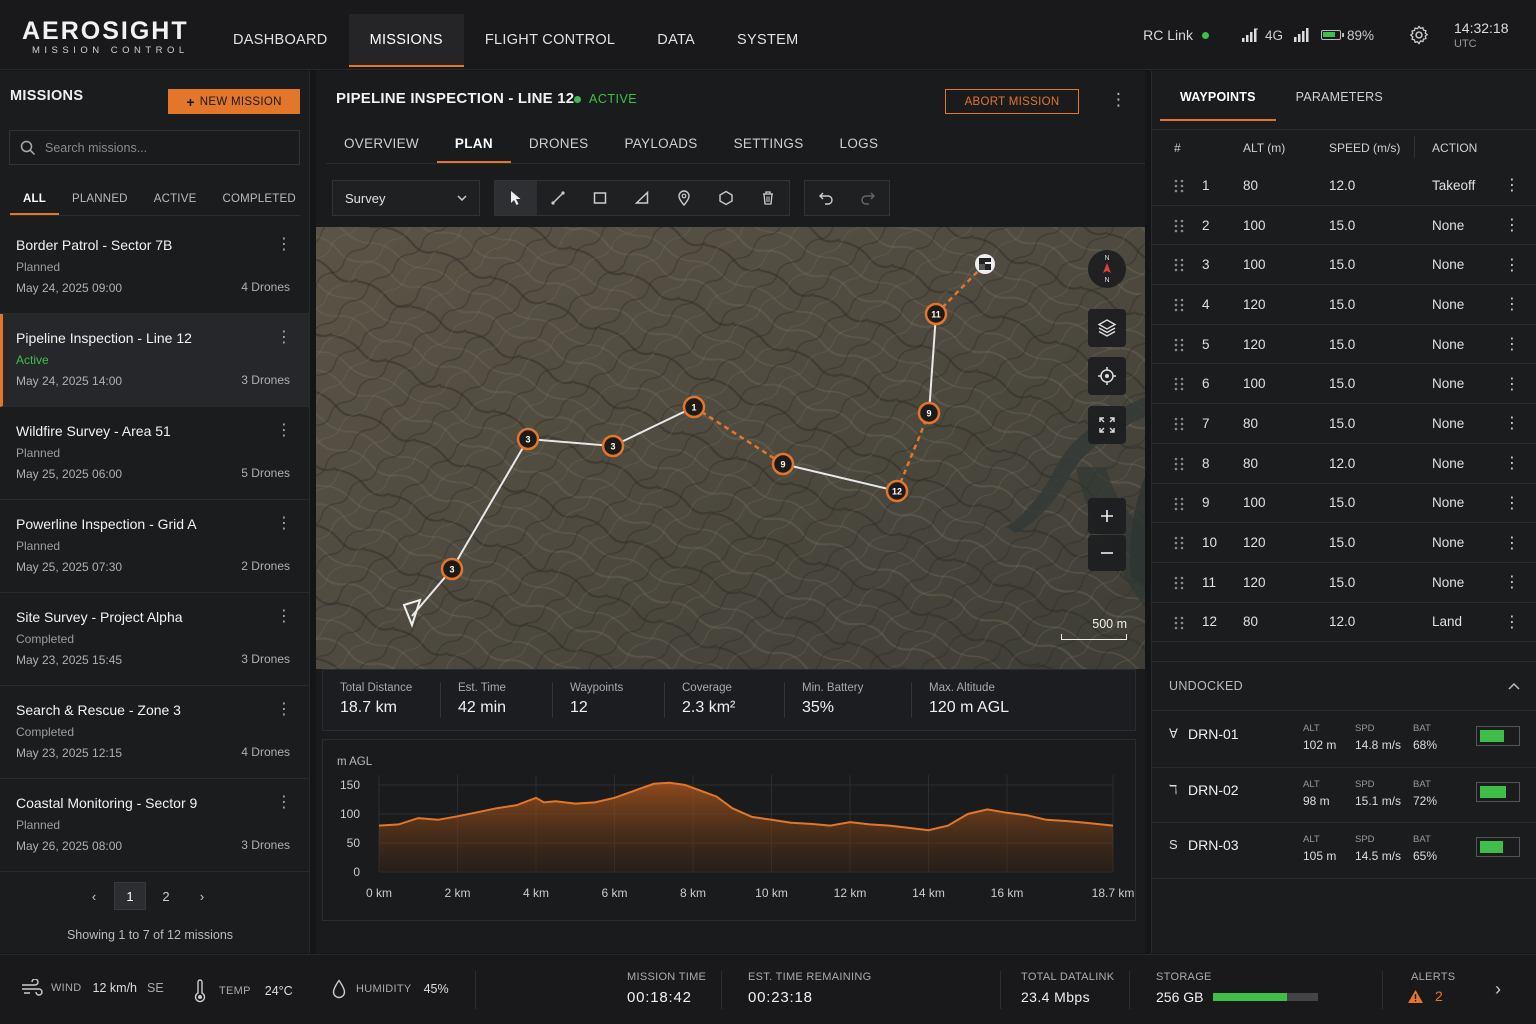 The height and width of the screenshot is (1024, 1536). What do you see at coordinates (559, 146) in the screenshot?
I see `tab-drones: DRONES` at bounding box center [559, 146].